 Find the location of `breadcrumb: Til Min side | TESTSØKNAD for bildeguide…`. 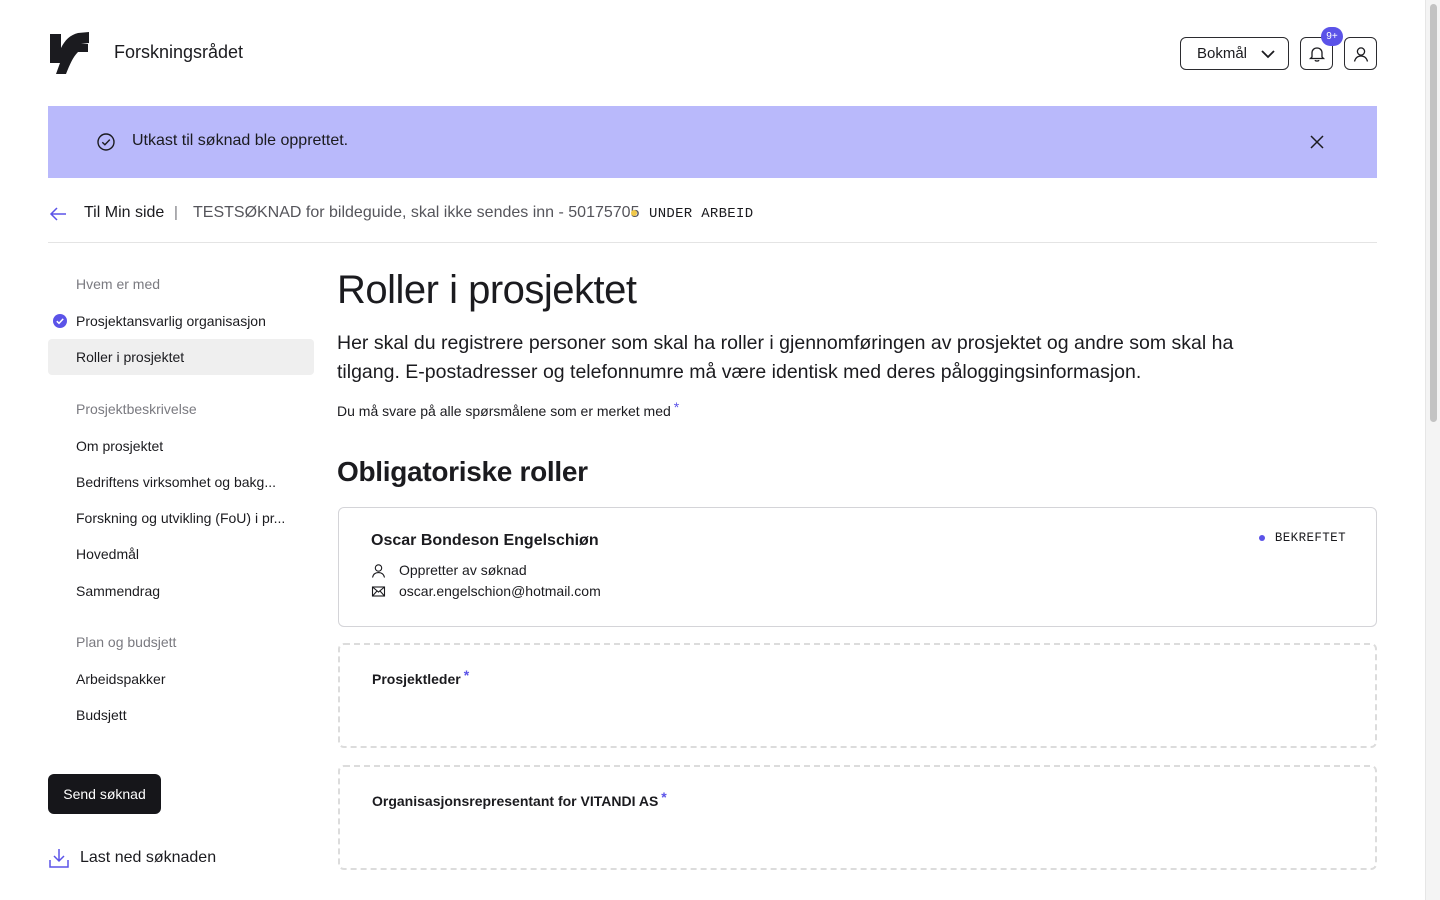

breadcrumb: Til Min side | TESTSØKNAD for bildeguide… is located at coordinates (712, 221).